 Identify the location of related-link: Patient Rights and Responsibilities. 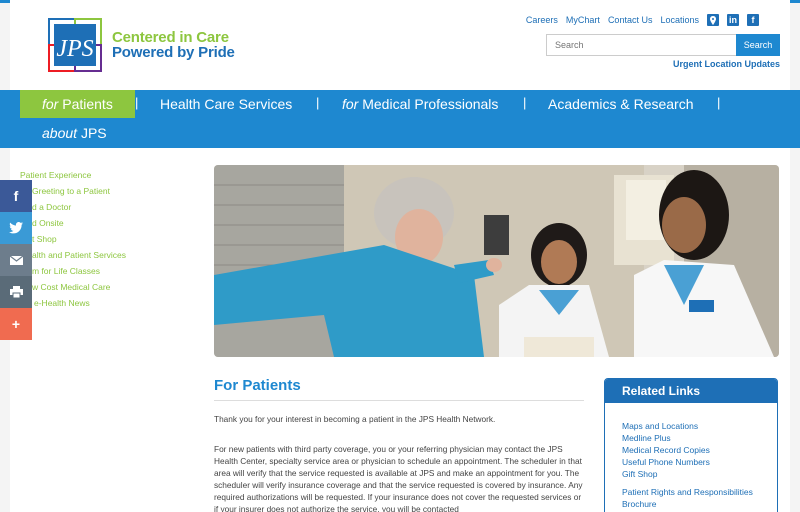
(699, 492).